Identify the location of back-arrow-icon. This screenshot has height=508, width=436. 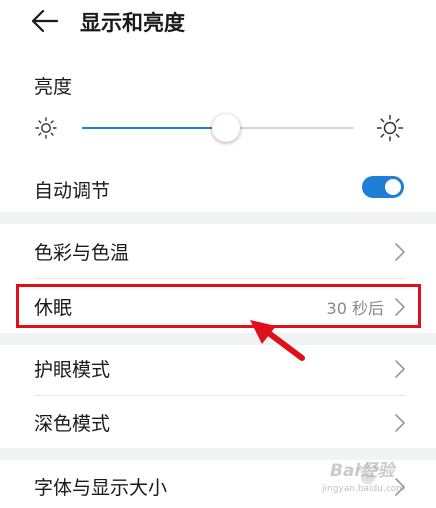
(45, 21).